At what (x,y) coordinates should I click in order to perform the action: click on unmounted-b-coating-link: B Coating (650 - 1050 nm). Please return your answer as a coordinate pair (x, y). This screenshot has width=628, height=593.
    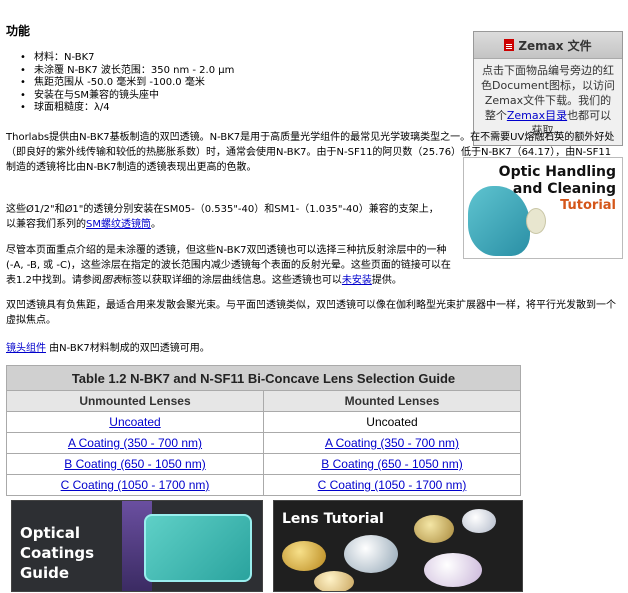
    Looking at the image, I should click on (134, 464).